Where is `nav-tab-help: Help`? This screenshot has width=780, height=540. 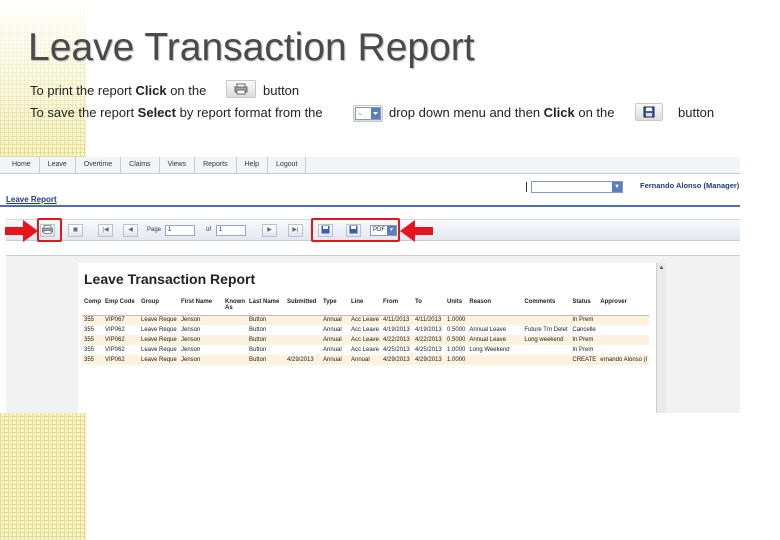 nav-tab-help: Help is located at coordinates (253, 165).